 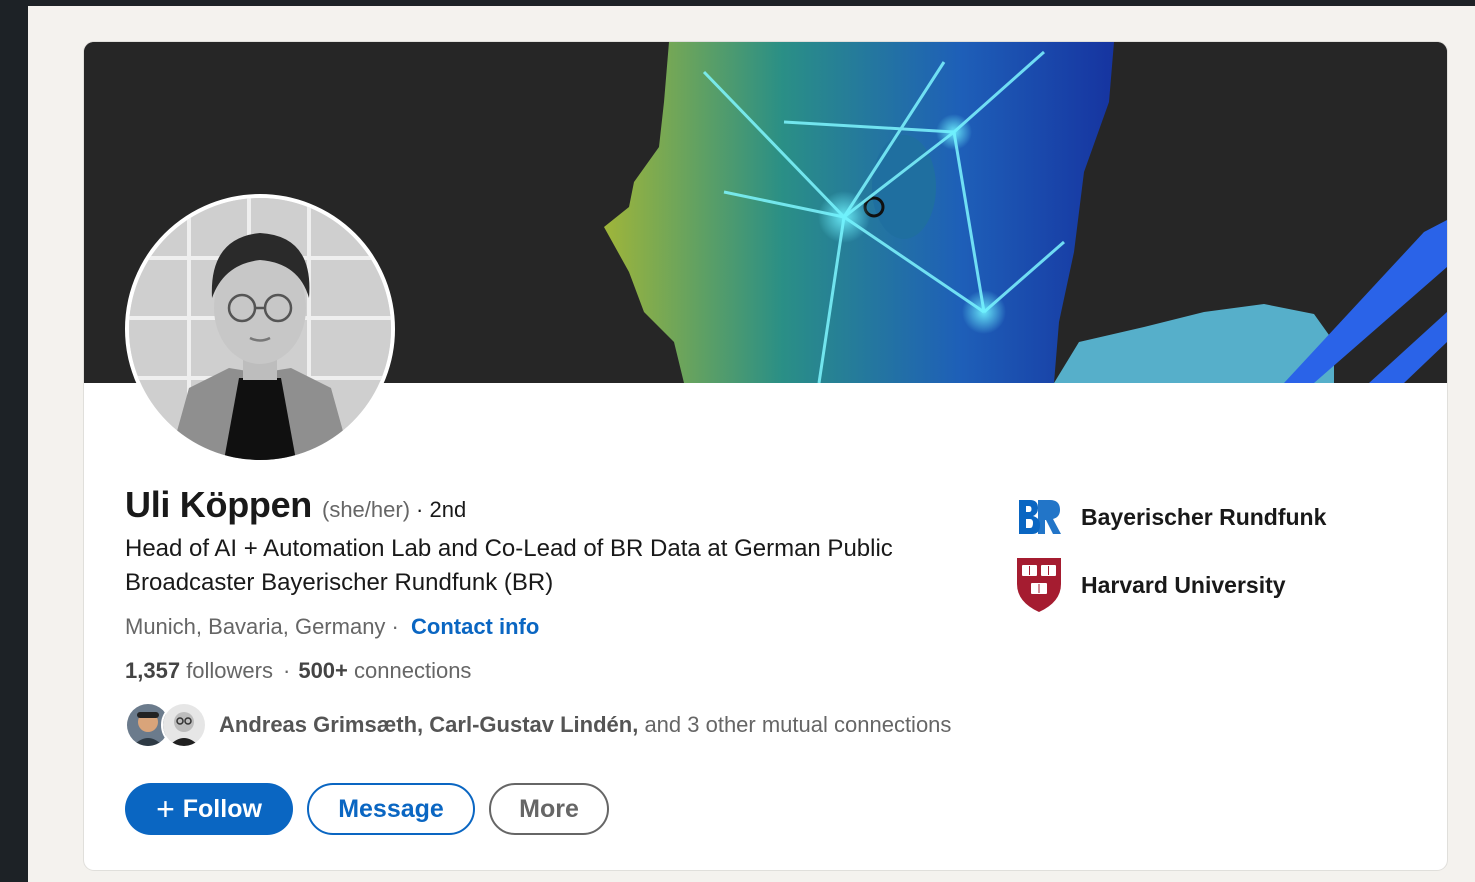 I want to click on contact-info-link: Contact info, so click(x=475, y=626).